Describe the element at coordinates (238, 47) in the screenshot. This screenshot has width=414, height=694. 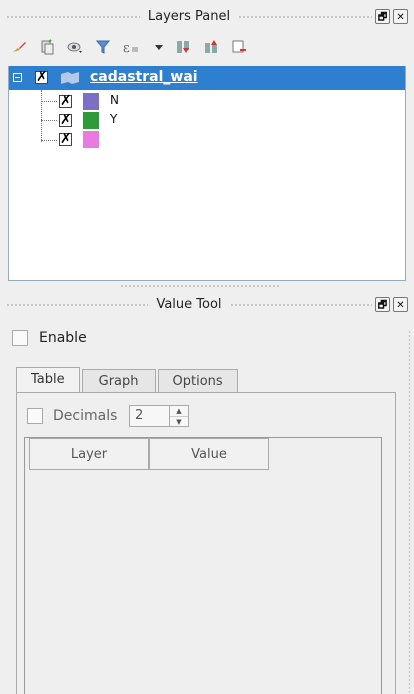
I see `remove-layer-icon` at that location.